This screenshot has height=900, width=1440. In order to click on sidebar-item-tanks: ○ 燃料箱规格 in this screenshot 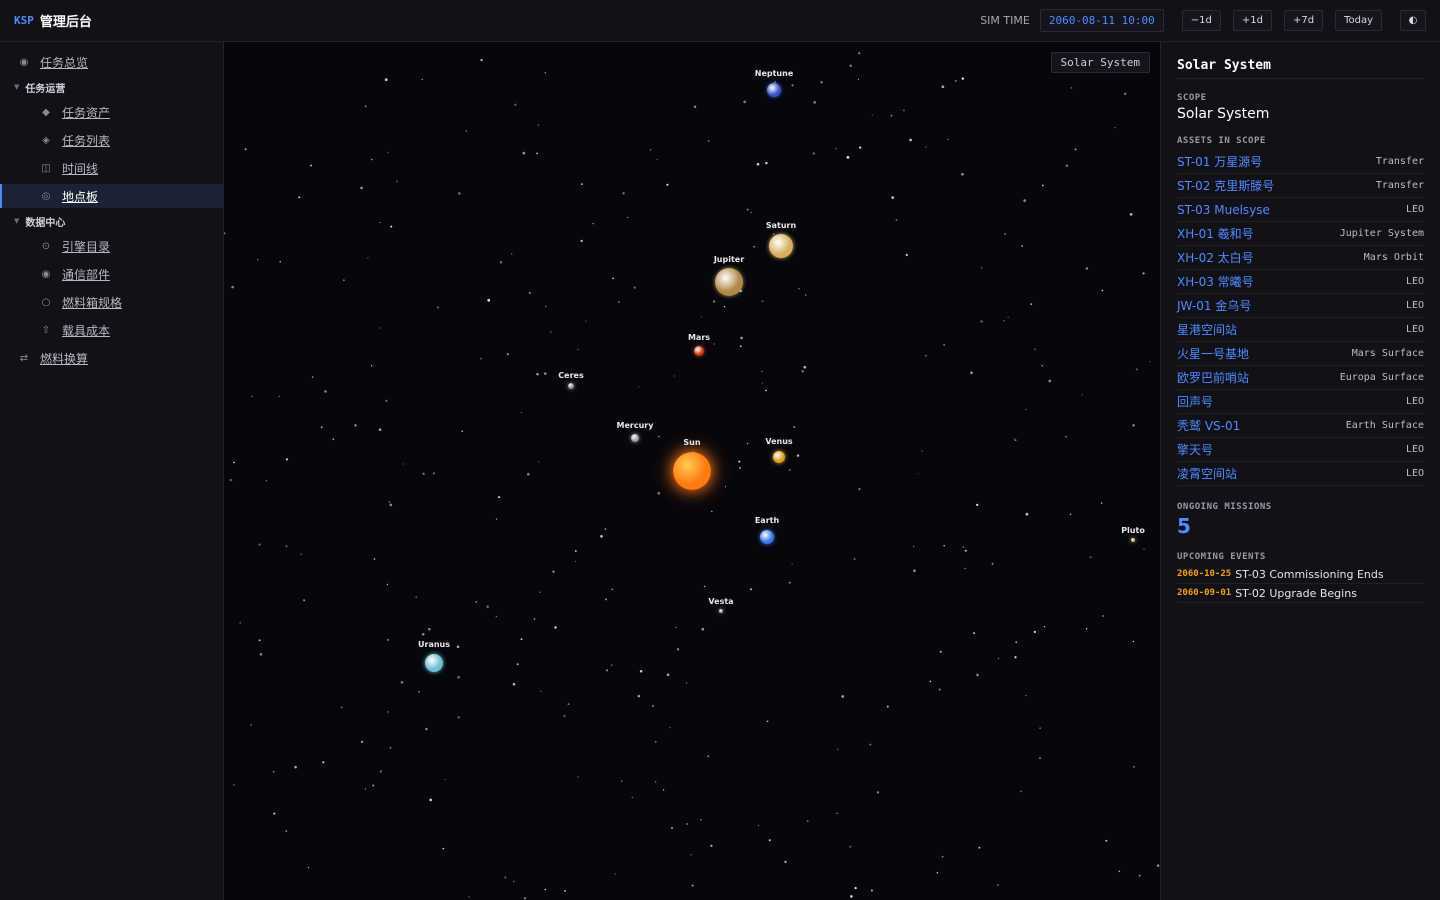, I will do `click(111, 302)`.